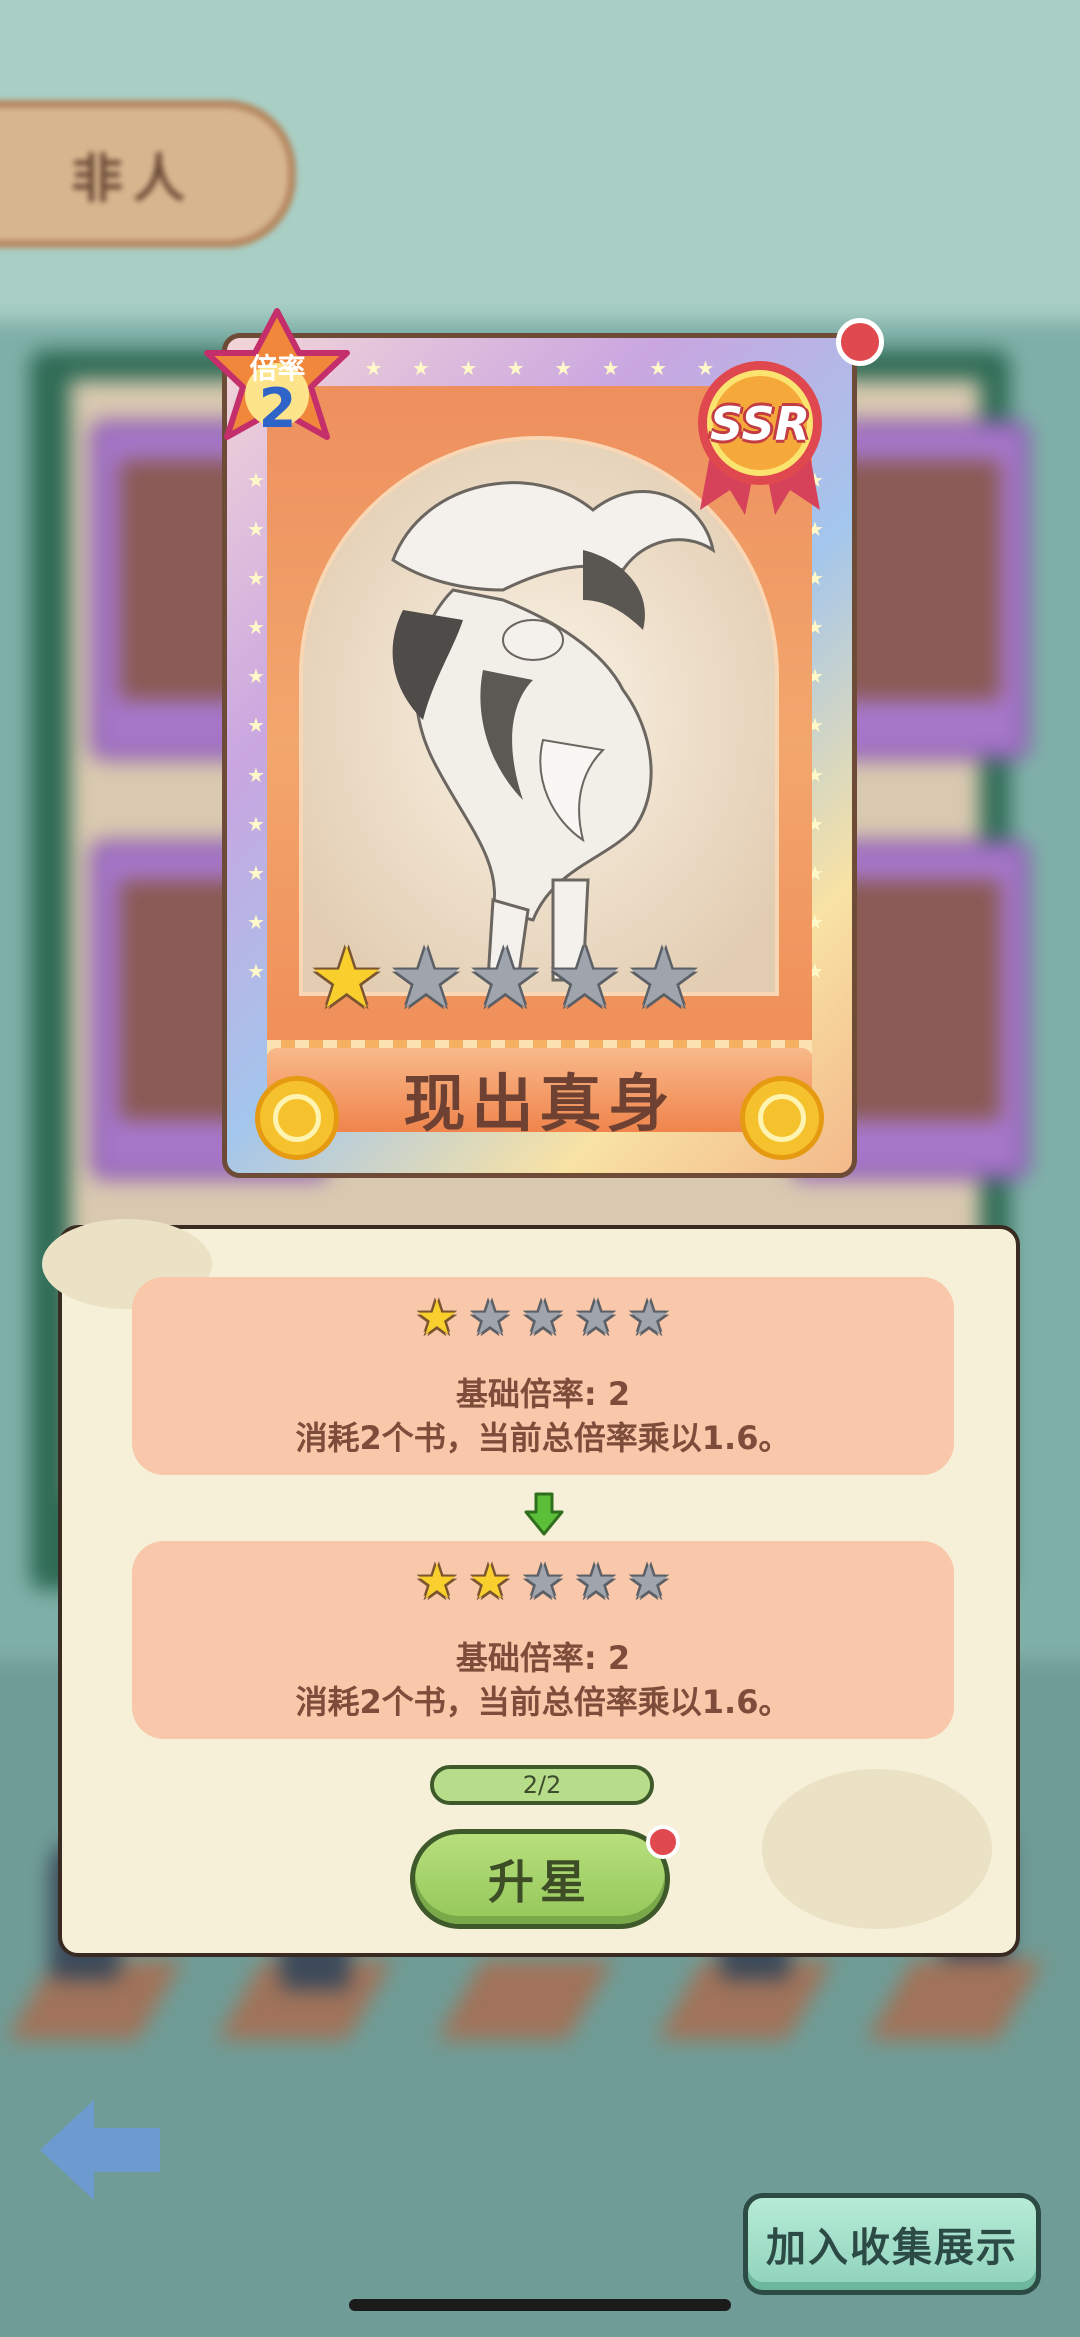  I want to click on category-tab: 非人, so click(148, 174).